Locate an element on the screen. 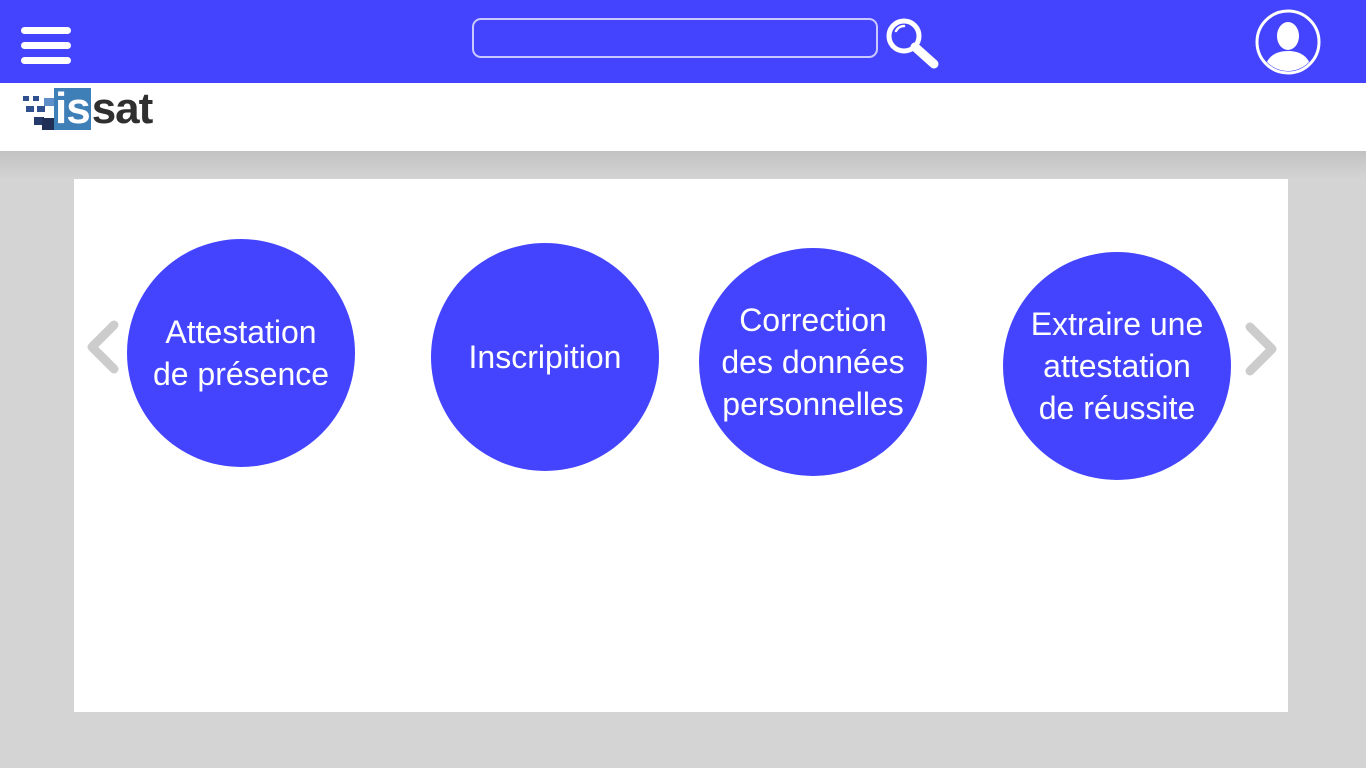 This screenshot has height=768, width=1366. service-inscription: Inscripition is located at coordinates (545, 357).